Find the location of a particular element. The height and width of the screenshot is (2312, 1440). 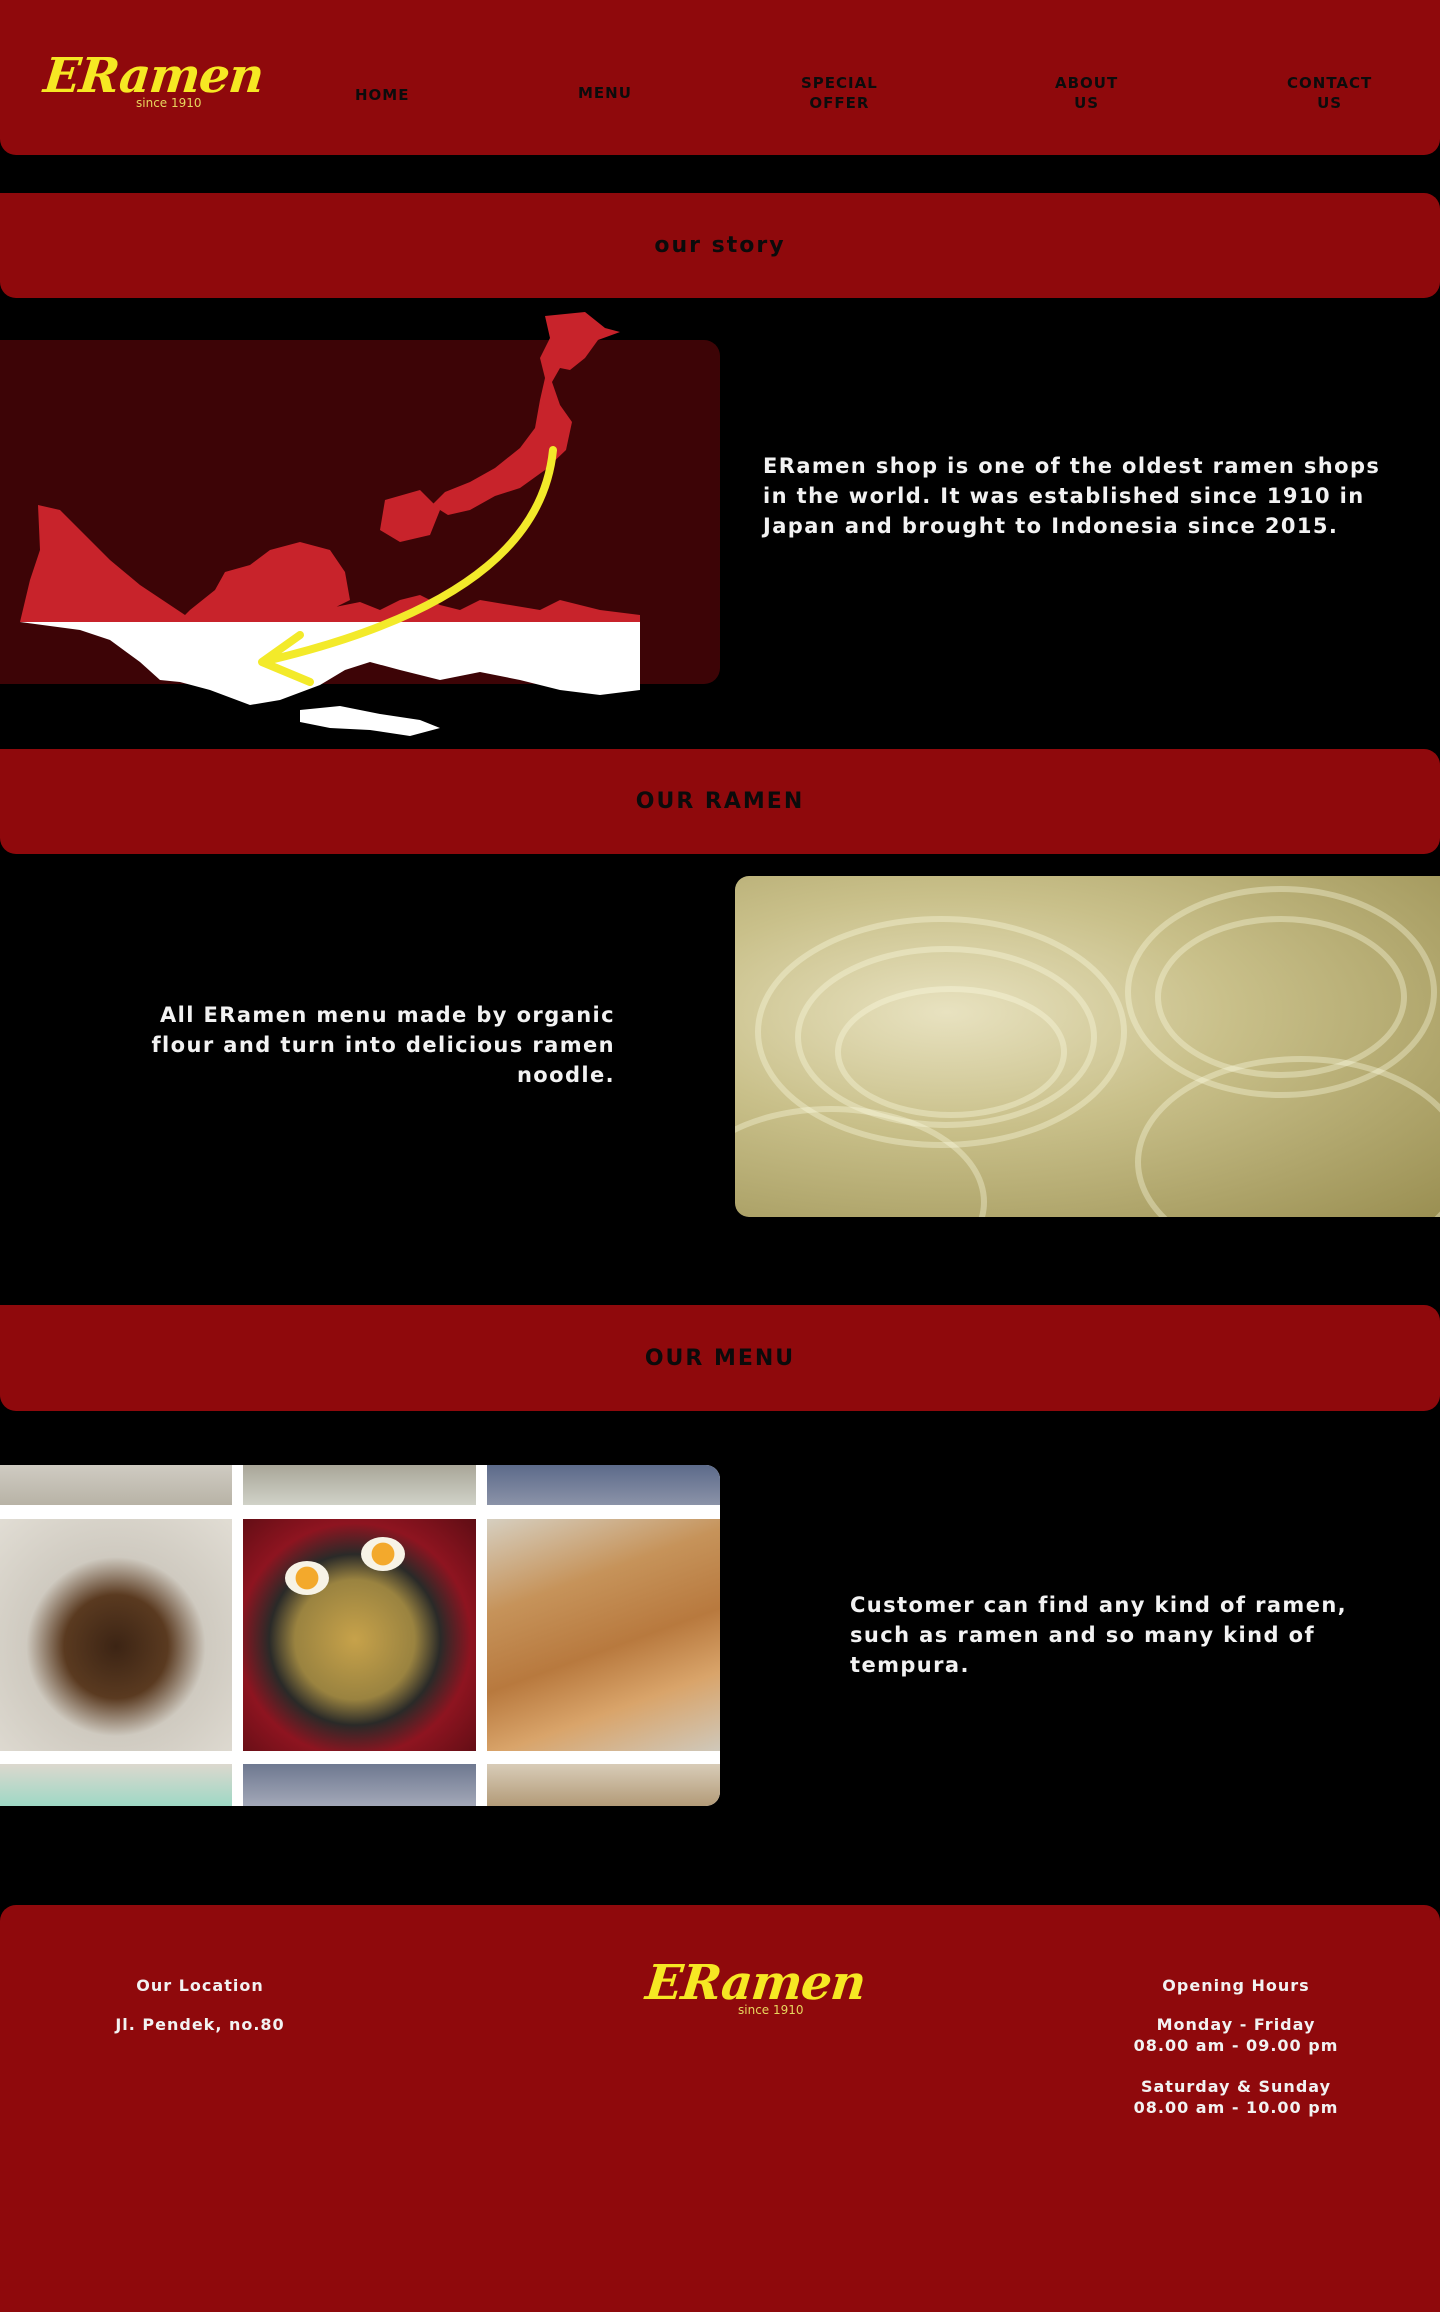

japan-shape is located at coordinates (526, 413).